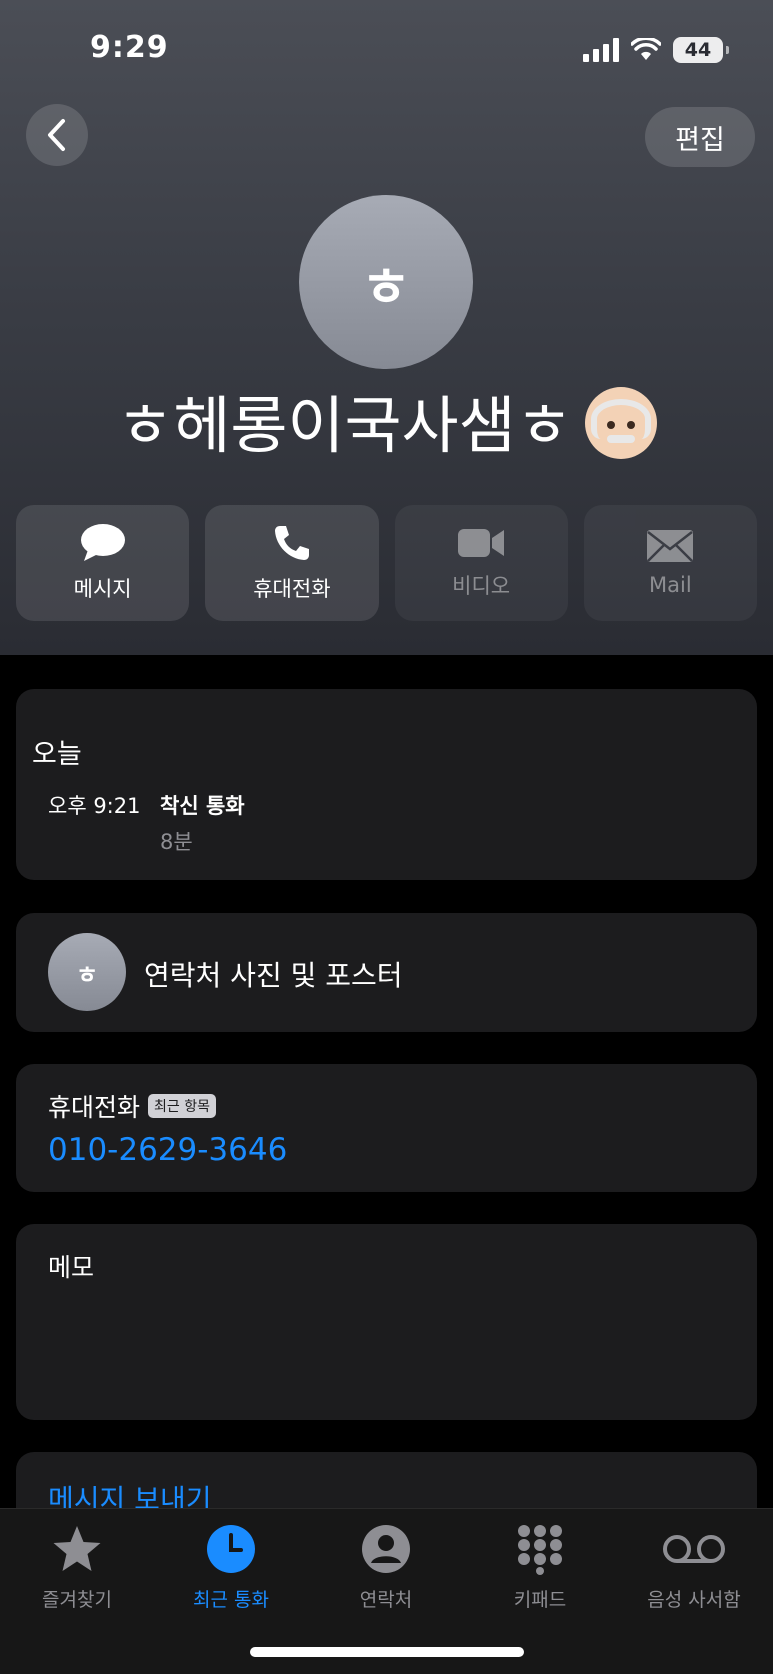 This screenshot has width=773, height=1674. Describe the element at coordinates (646, 49) in the screenshot. I see `wifi-icon` at that location.